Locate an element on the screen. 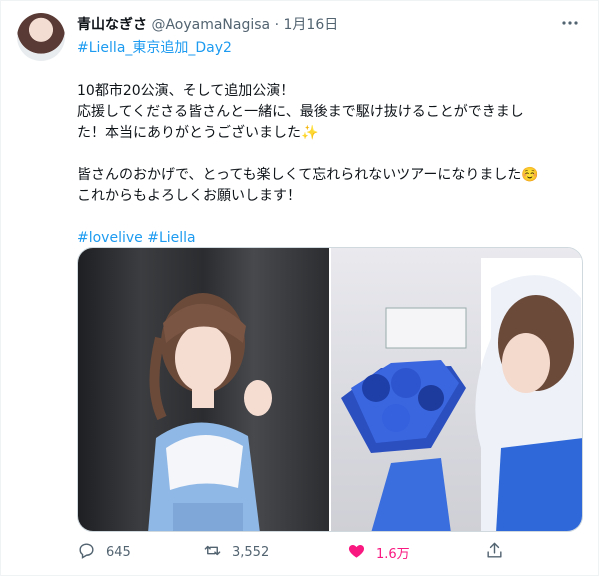  tweet-line: 応援してくださる皆さんと一緒に、最後まで駆け抜けることができまし is located at coordinates (300, 112).